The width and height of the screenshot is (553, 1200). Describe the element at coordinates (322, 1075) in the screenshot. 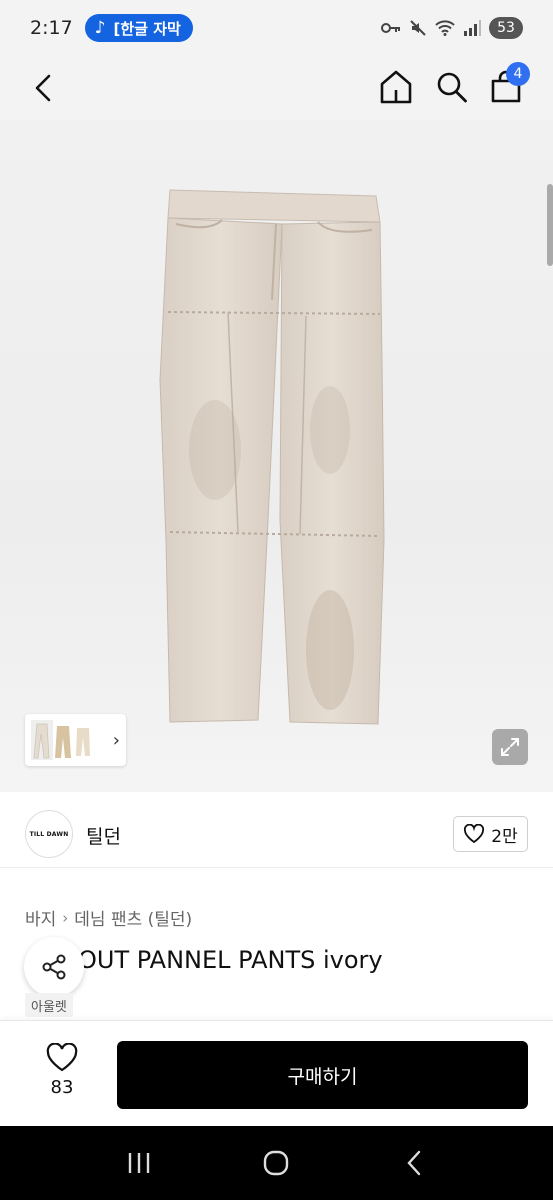

I see `buy-button: 구매하기` at that location.